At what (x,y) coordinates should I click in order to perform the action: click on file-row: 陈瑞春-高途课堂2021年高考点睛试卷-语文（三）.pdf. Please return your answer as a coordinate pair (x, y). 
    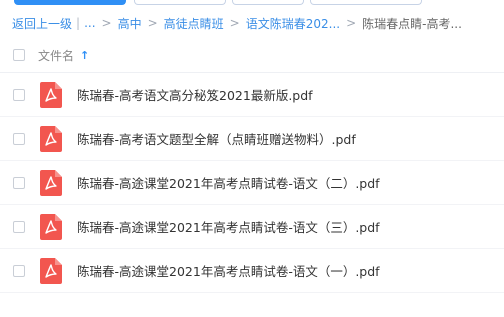
    Looking at the image, I should click on (252, 227).